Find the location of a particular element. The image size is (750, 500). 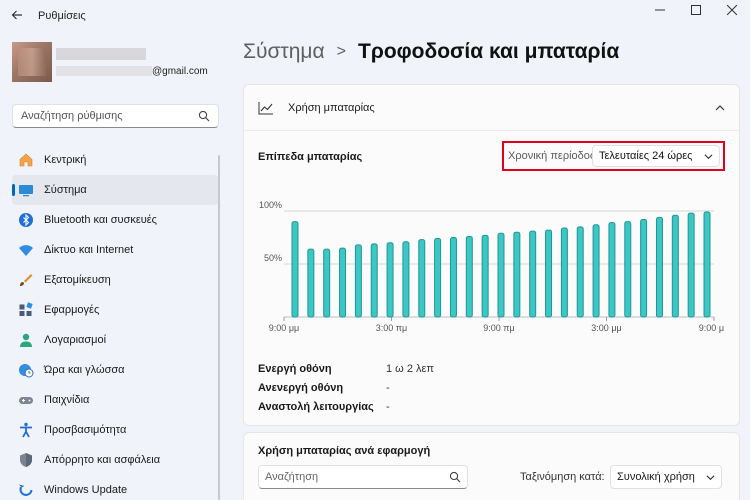

back-arrow-icon is located at coordinates (16, 15).